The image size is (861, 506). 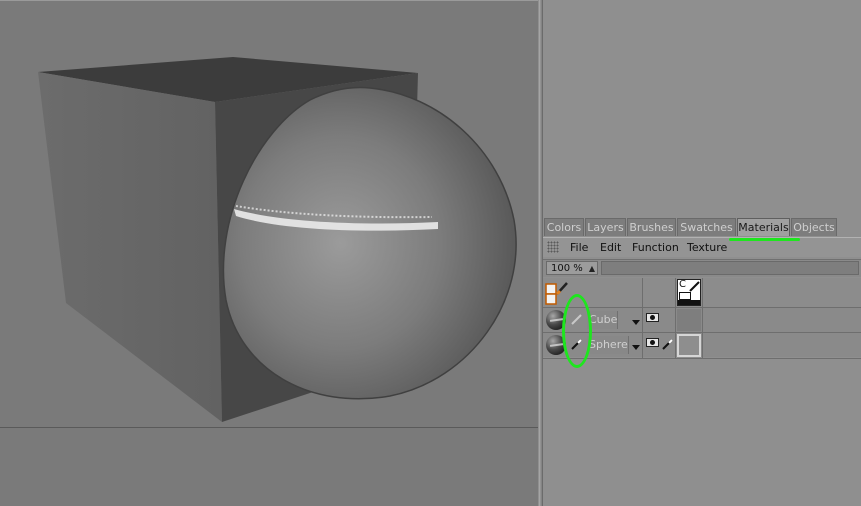 What do you see at coordinates (763, 227) in the screenshot?
I see `tab-materials: Materials` at bounding box center [763, 227].